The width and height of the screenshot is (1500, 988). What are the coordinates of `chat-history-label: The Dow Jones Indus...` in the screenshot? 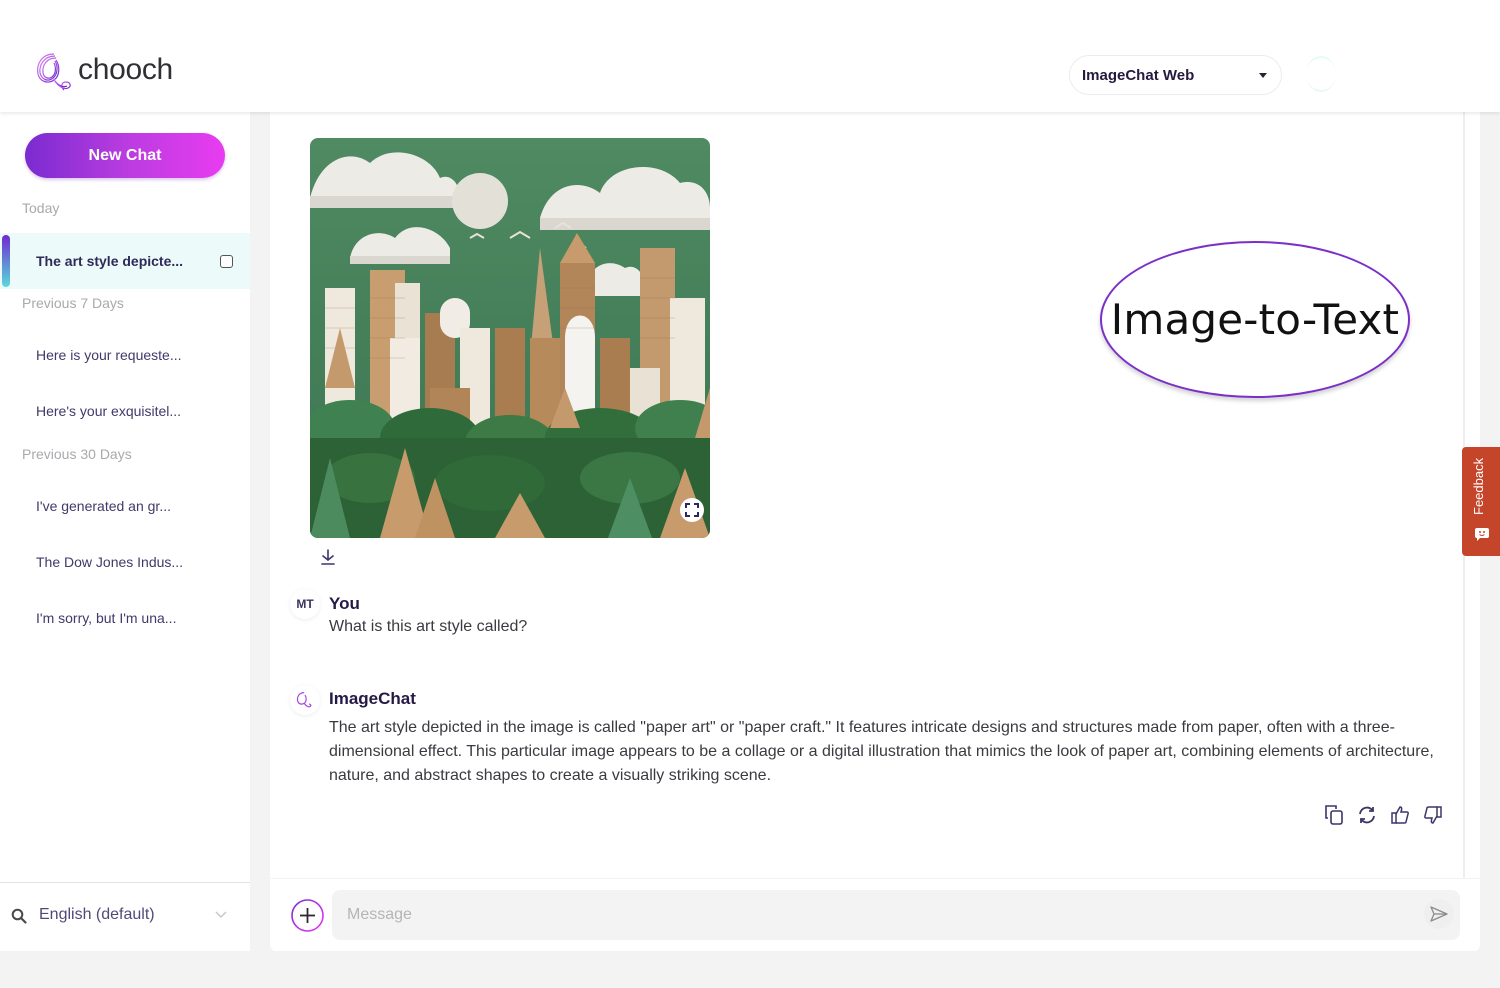 It's located at (110, 562).